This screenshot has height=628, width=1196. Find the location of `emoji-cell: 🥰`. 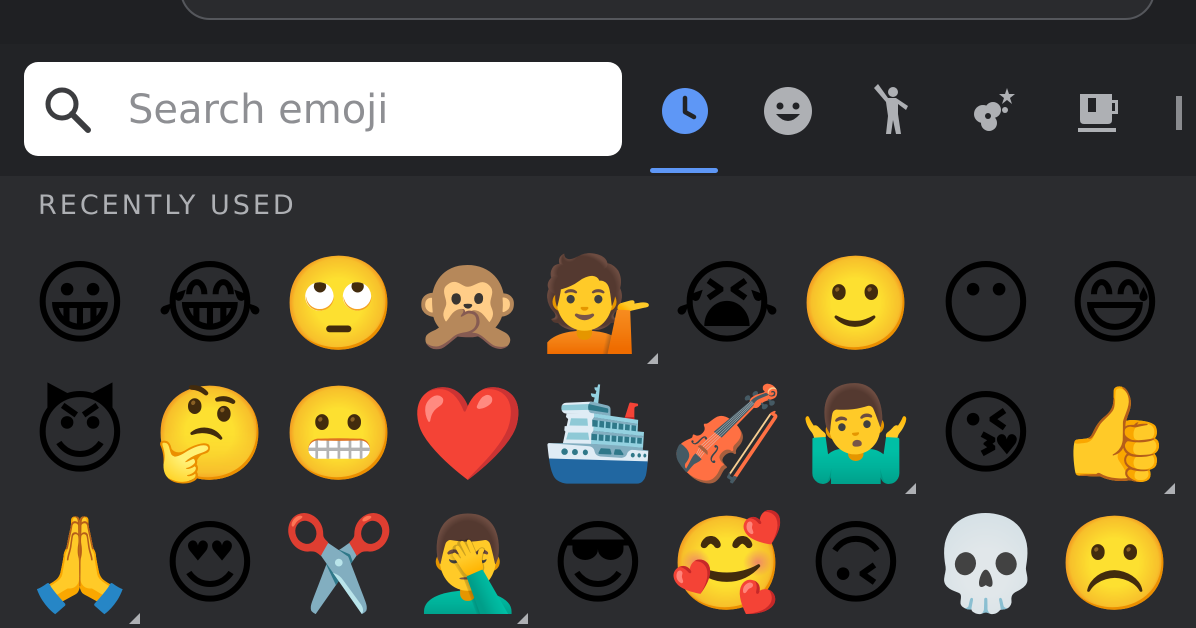

emoji-cell: 🥰 is located at coordinates (727, 564).